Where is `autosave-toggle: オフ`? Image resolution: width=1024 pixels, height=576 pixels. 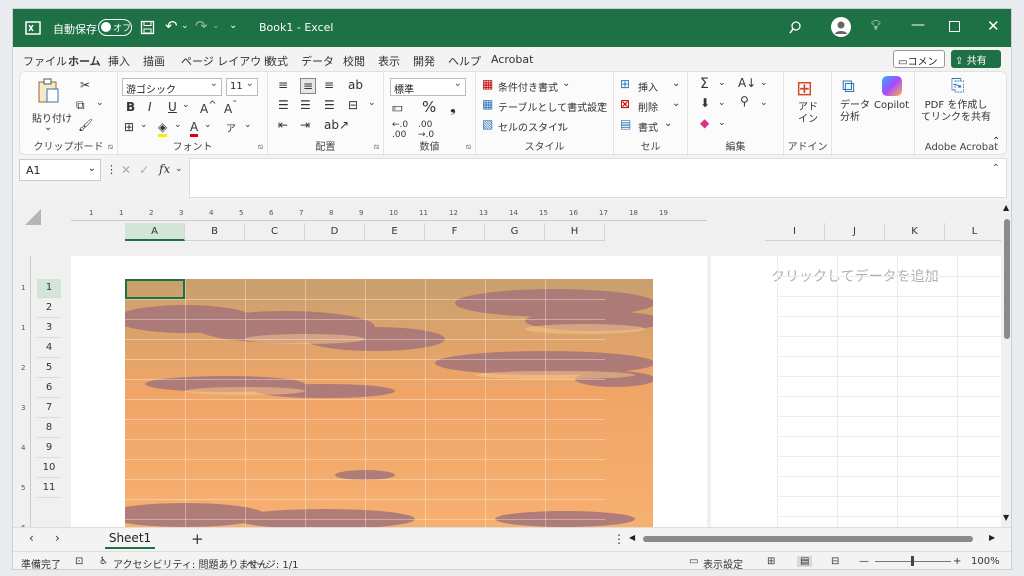
autosave-toggle: オフ is located at coordinates (115, 27).